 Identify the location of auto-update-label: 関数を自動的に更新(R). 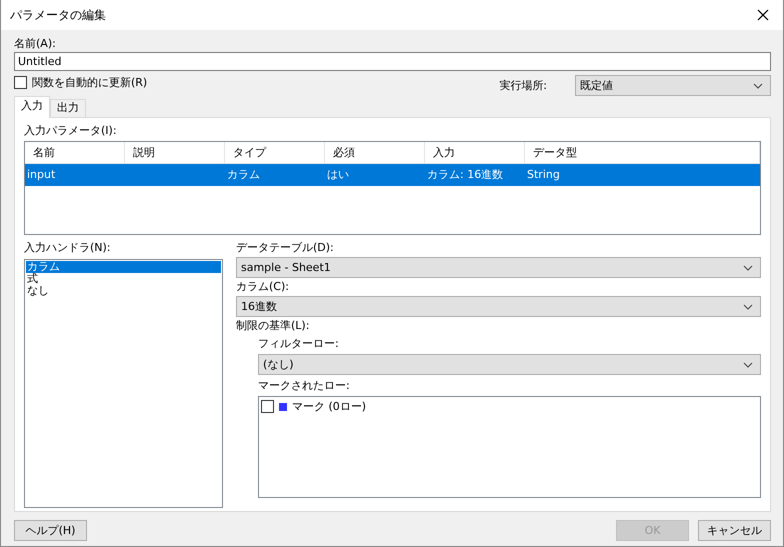
(90, 82).